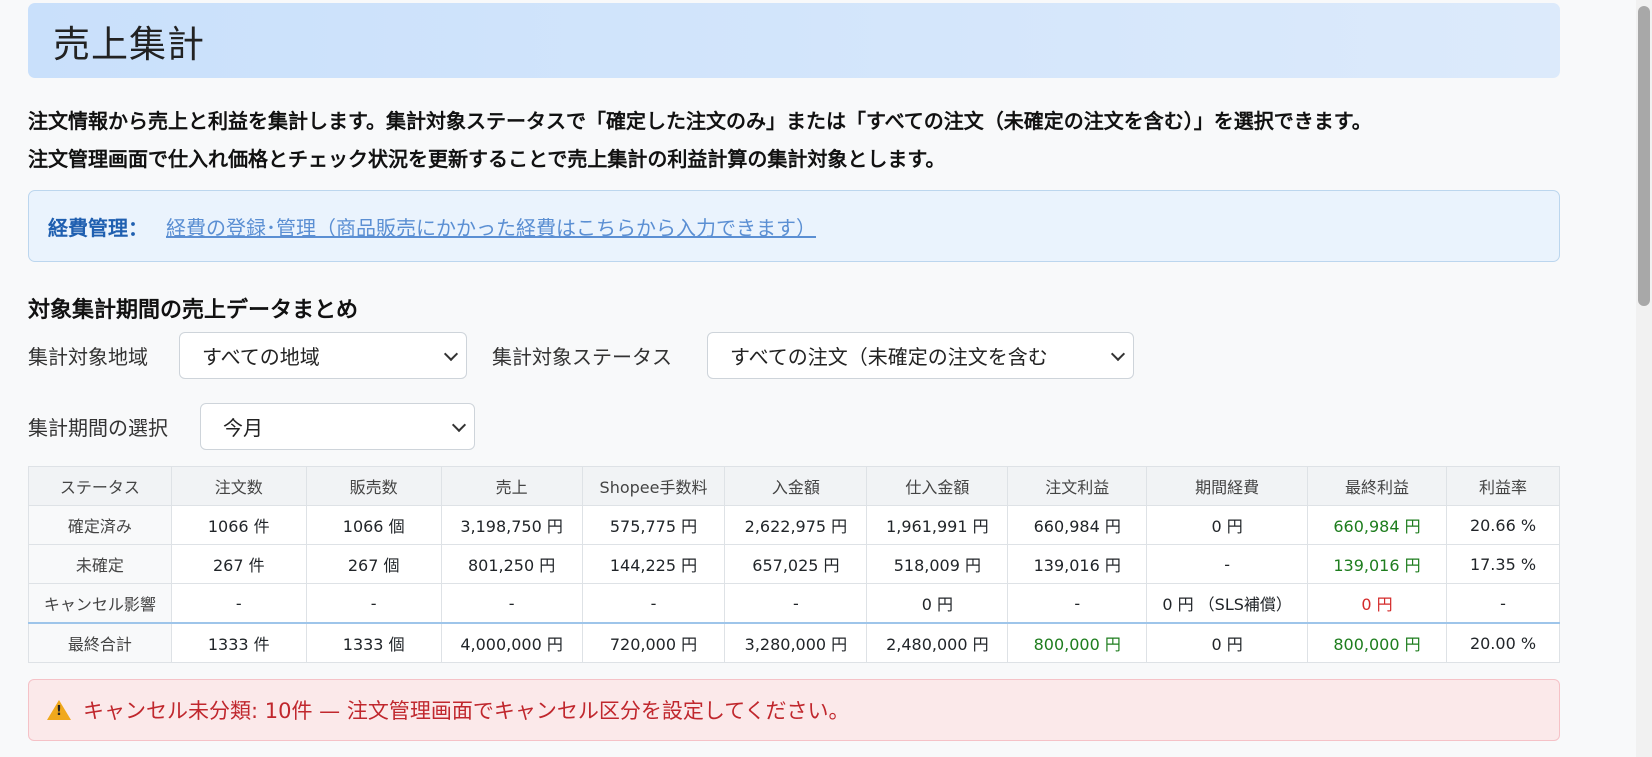 The width and height of the screenshot is (1652, 757). What do you see at coordinates (98, 428) in the screenshot?
I see `period-filter-label: 集計期間の選択` at bounding box center [98, 428].